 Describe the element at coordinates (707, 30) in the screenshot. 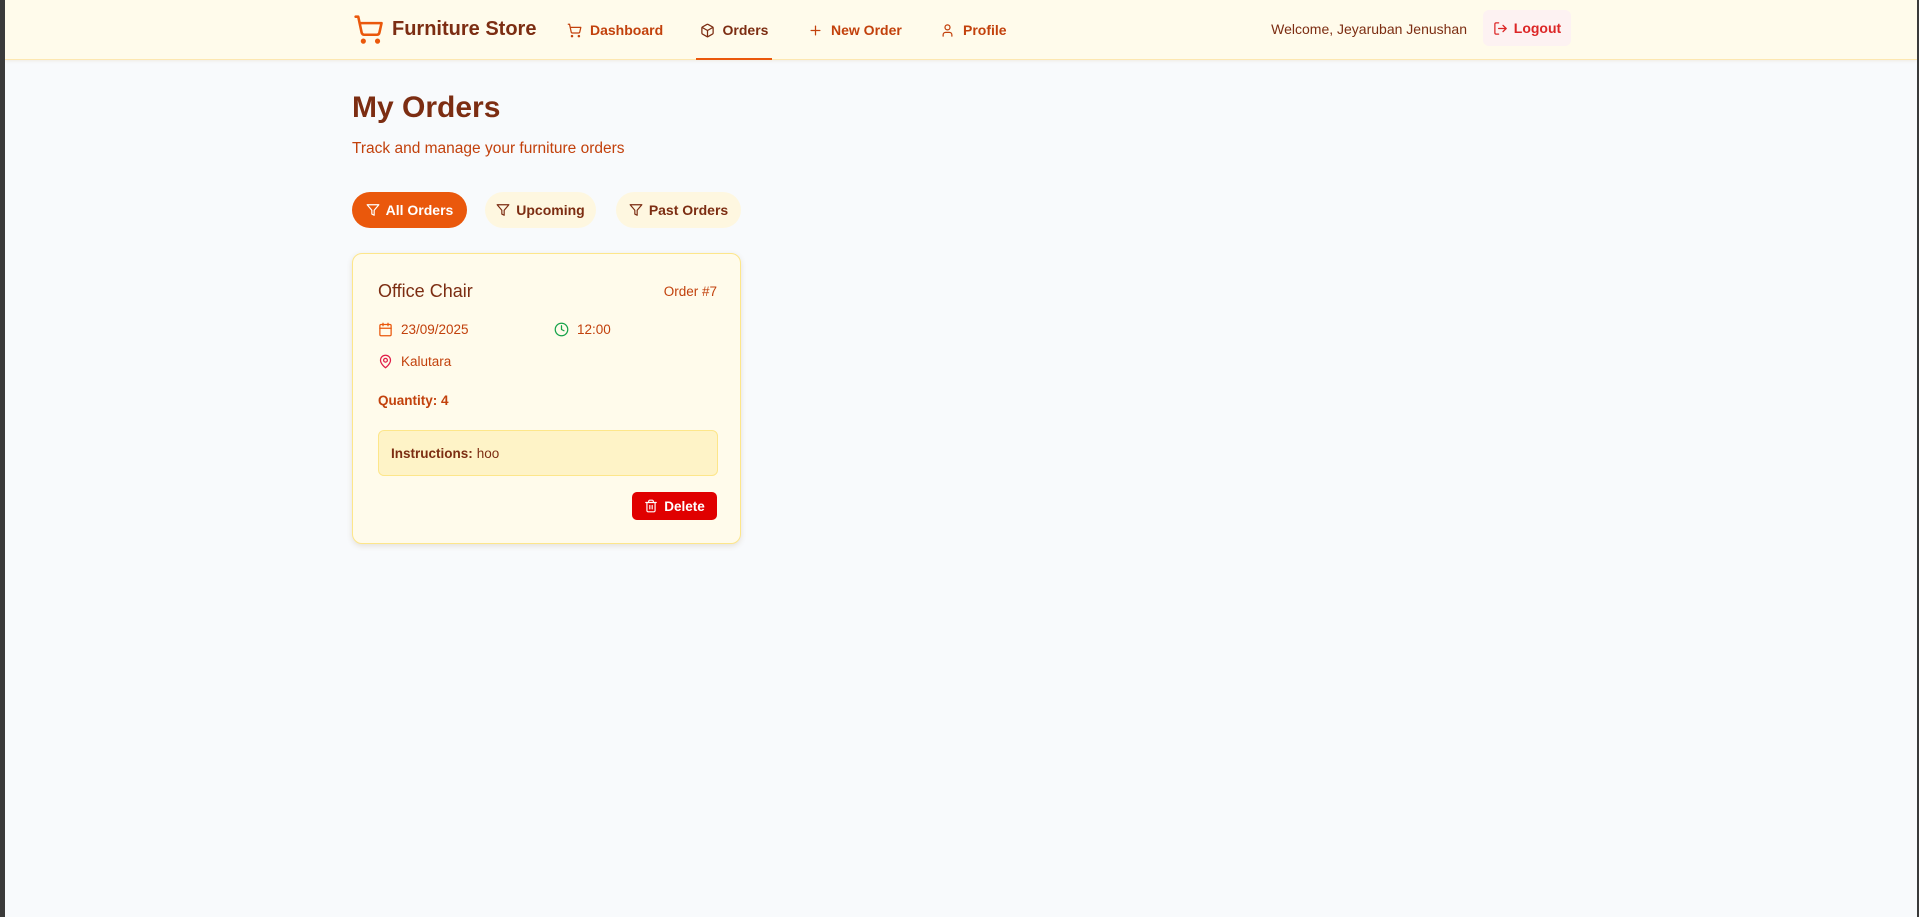

I see `package-icon` at that location.